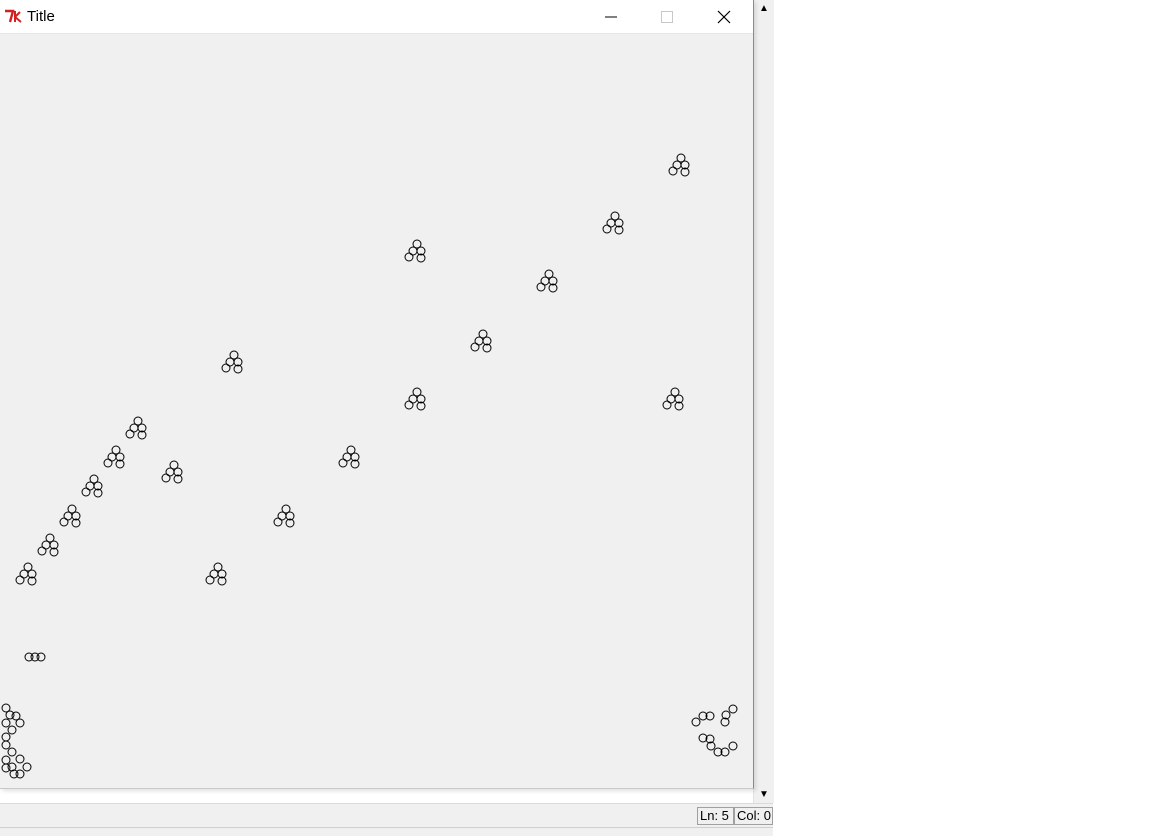  What do you see at coordinates (753, 816) in the screenshot?
I see `column-number-status: Col: 0` at bounding box center [753, 816].